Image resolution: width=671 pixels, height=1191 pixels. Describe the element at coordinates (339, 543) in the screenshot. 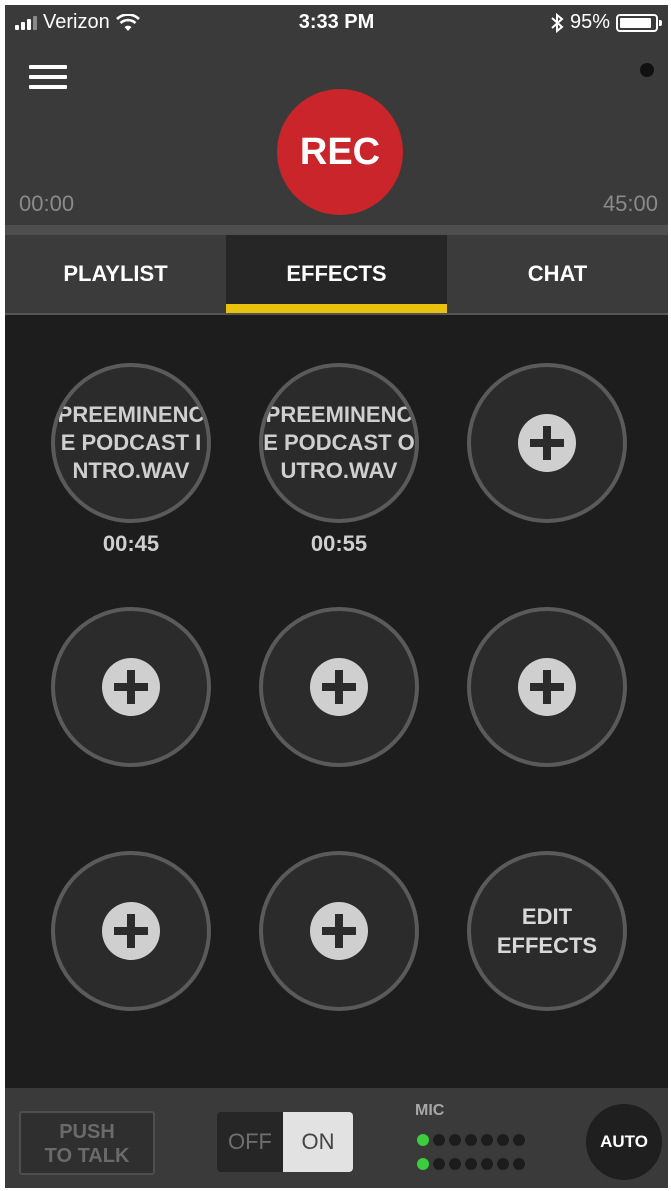

I see `effect-duration: 00:55` at that location.